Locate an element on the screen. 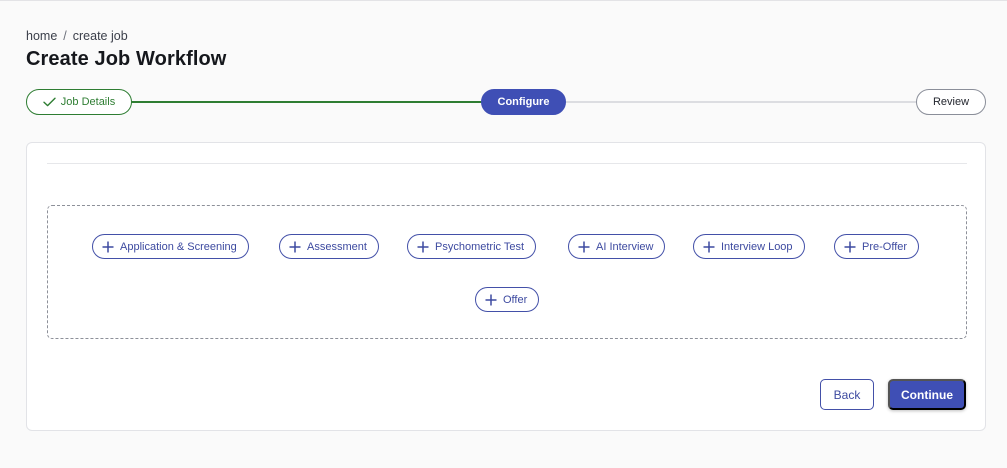 The width and height of the screenshot is (1007, 468). breadcrumb-home-link: home is located at coordinates (41, 36).